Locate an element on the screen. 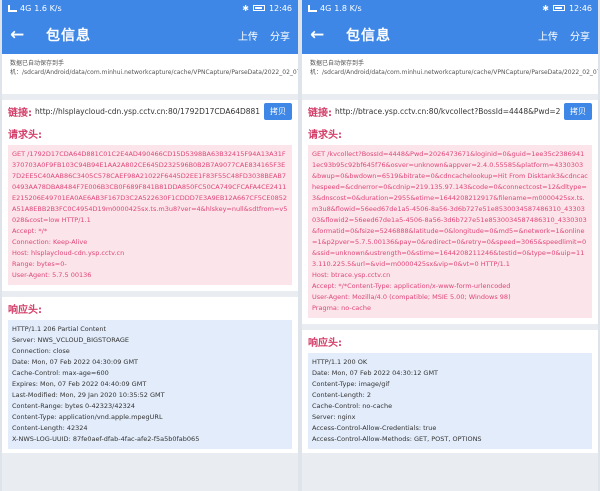 The width and height of the screenshot is (600, 491). signal-group: 4G 1.6 K/s is located at coordinates (35, 8).